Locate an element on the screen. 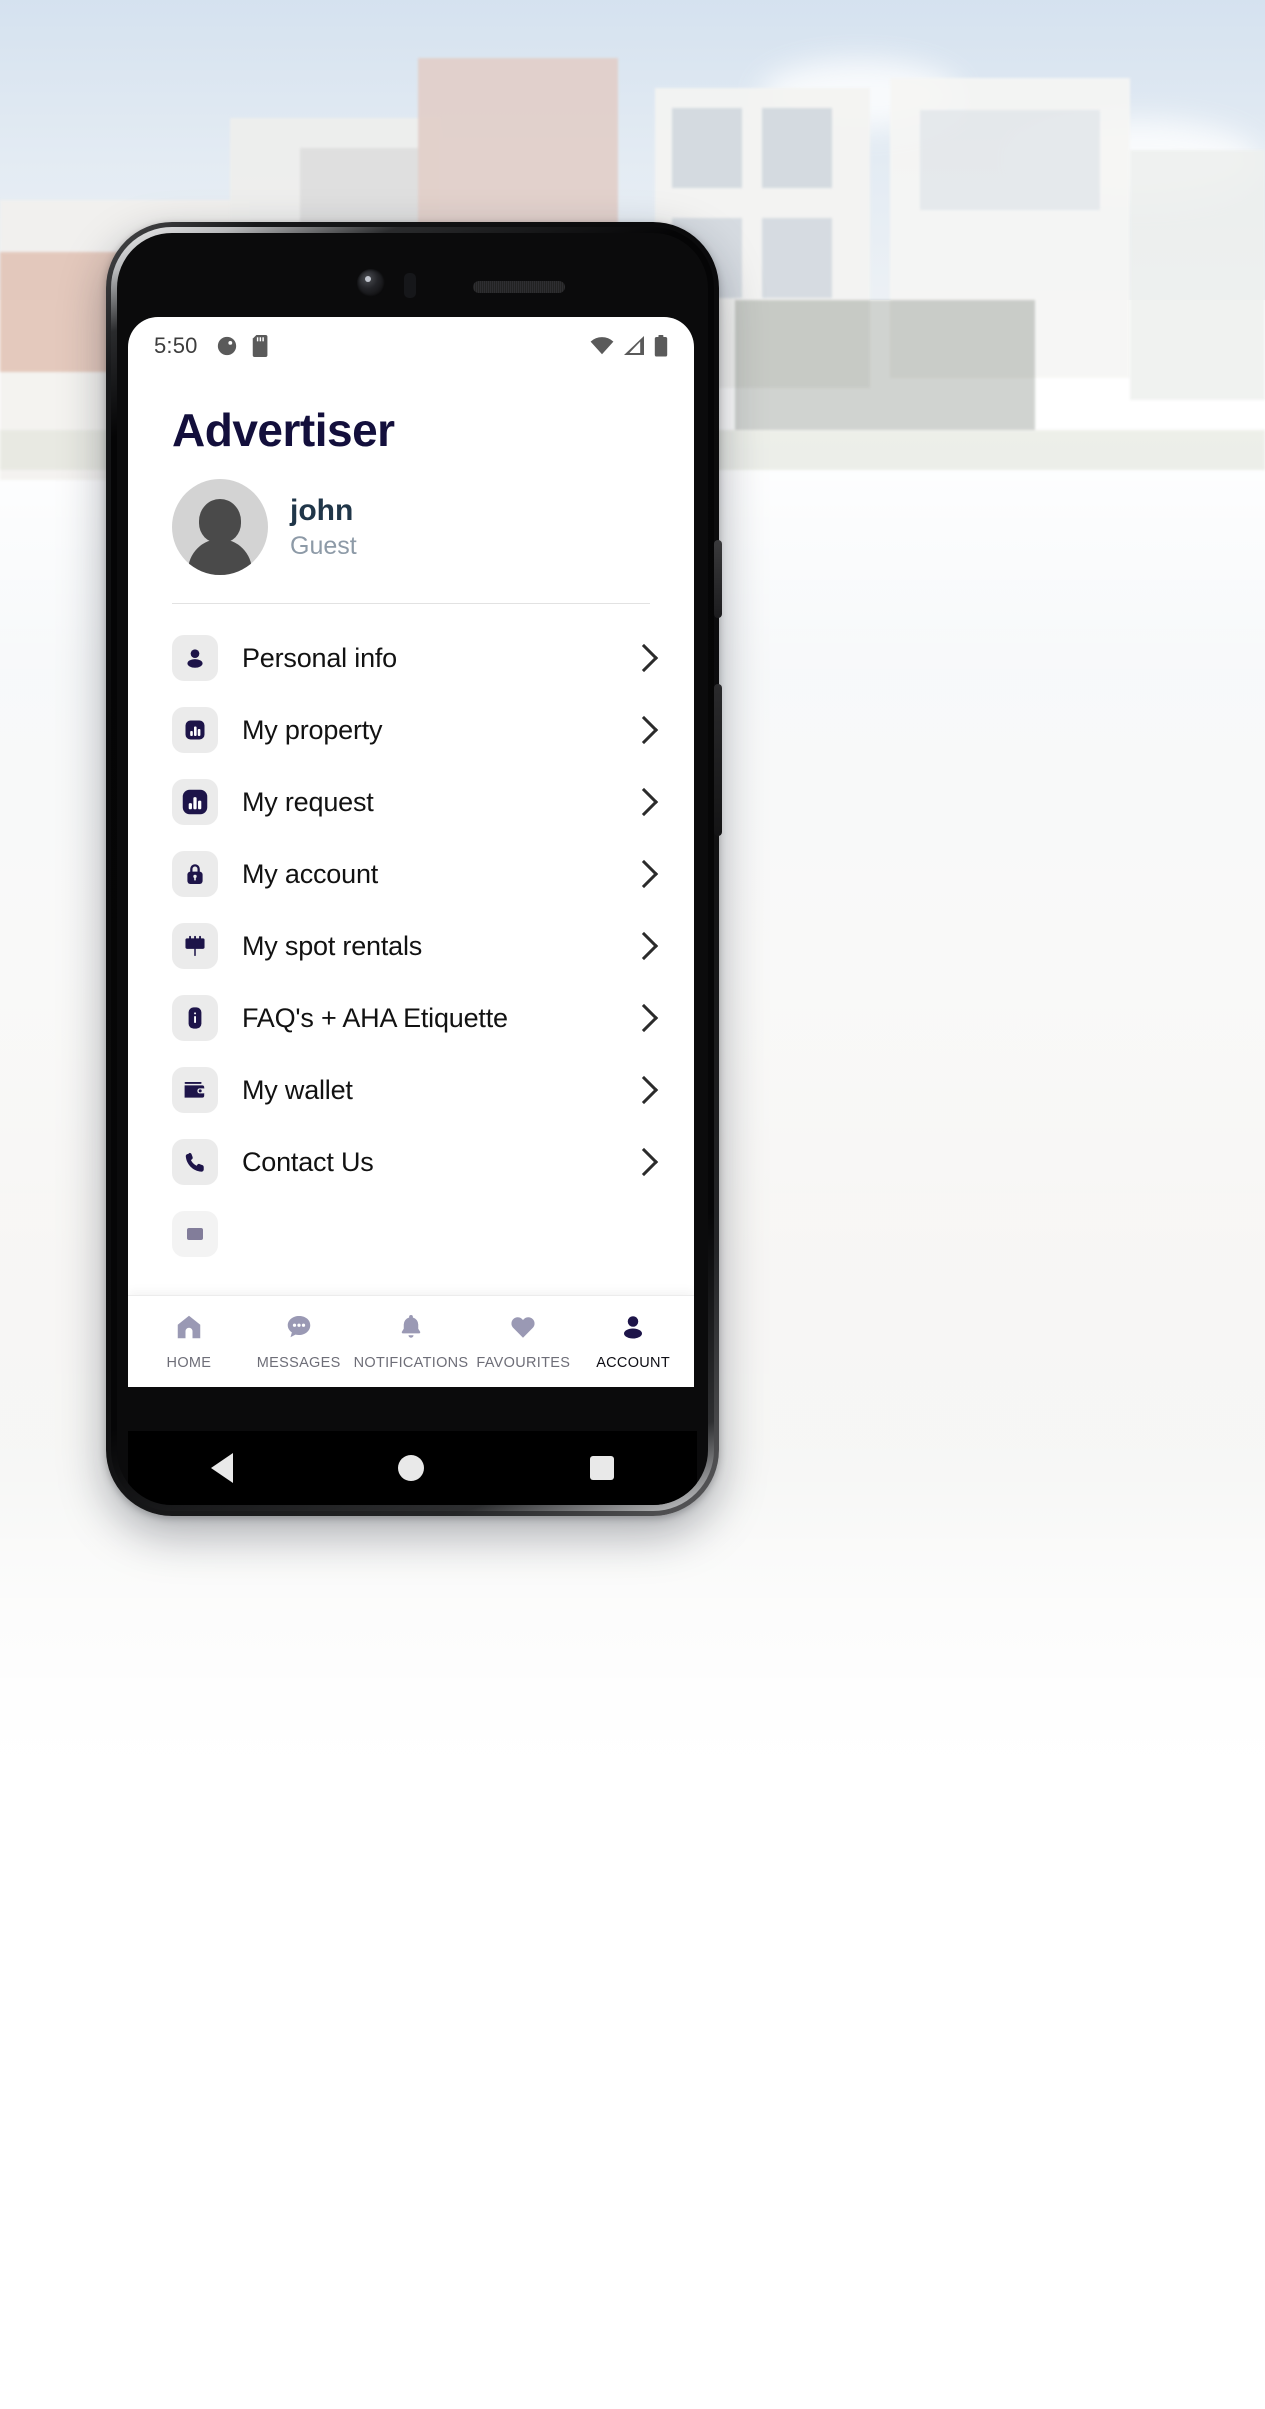 This screenshot has width=1265, height=2409. power-button is located at coordinates (718, 760).